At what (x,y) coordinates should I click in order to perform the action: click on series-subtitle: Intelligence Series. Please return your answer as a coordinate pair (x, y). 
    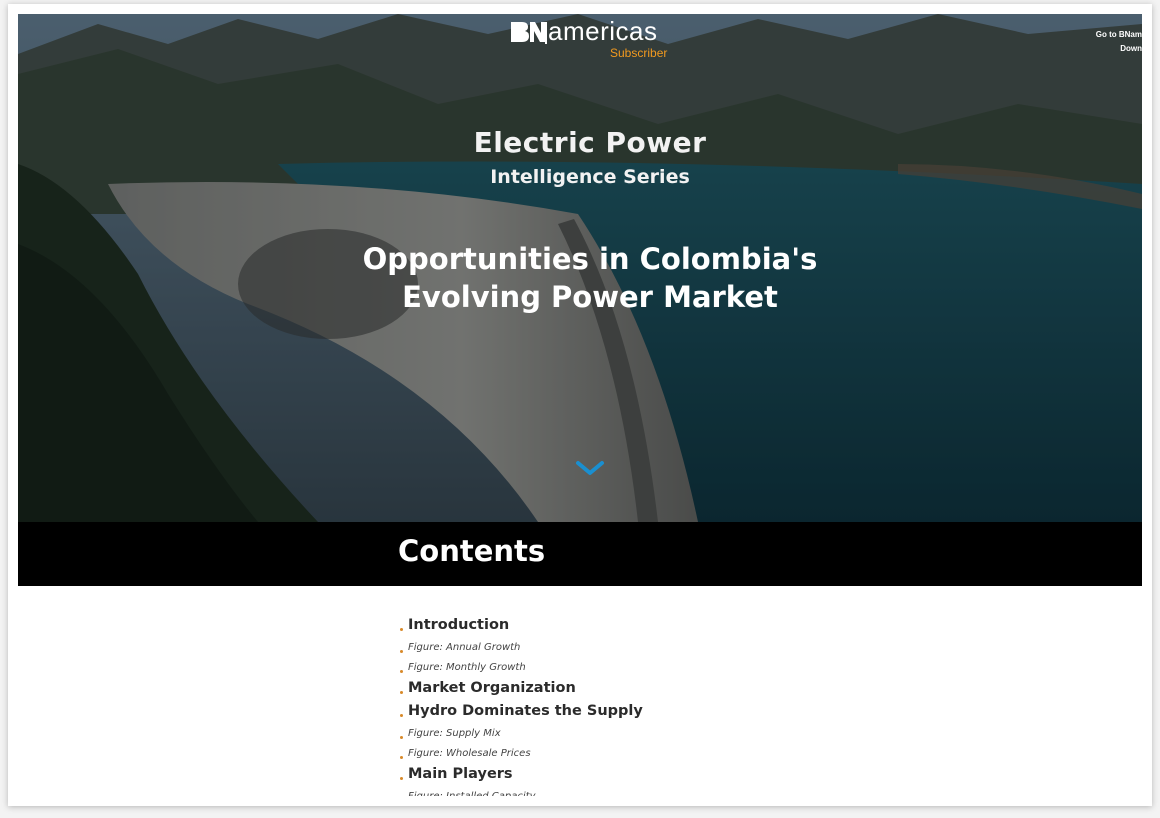
    Looking at the image, I should click on (590, 177).